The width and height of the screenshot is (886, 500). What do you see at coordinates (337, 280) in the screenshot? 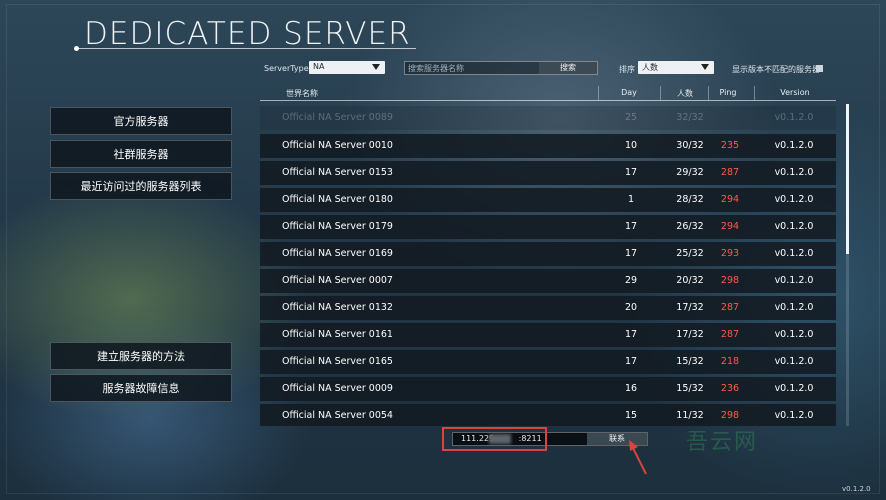
I see `server-name: Official NA Server 0007` at bounding box center [337, 280].